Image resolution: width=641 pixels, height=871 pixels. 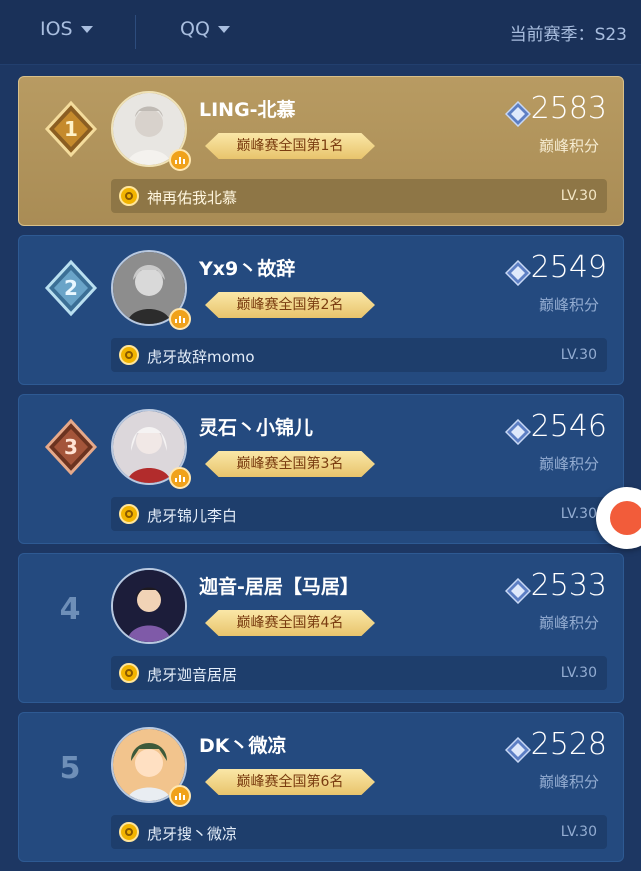 I want to click on score-value: 2528, so click(x=568, y=744).